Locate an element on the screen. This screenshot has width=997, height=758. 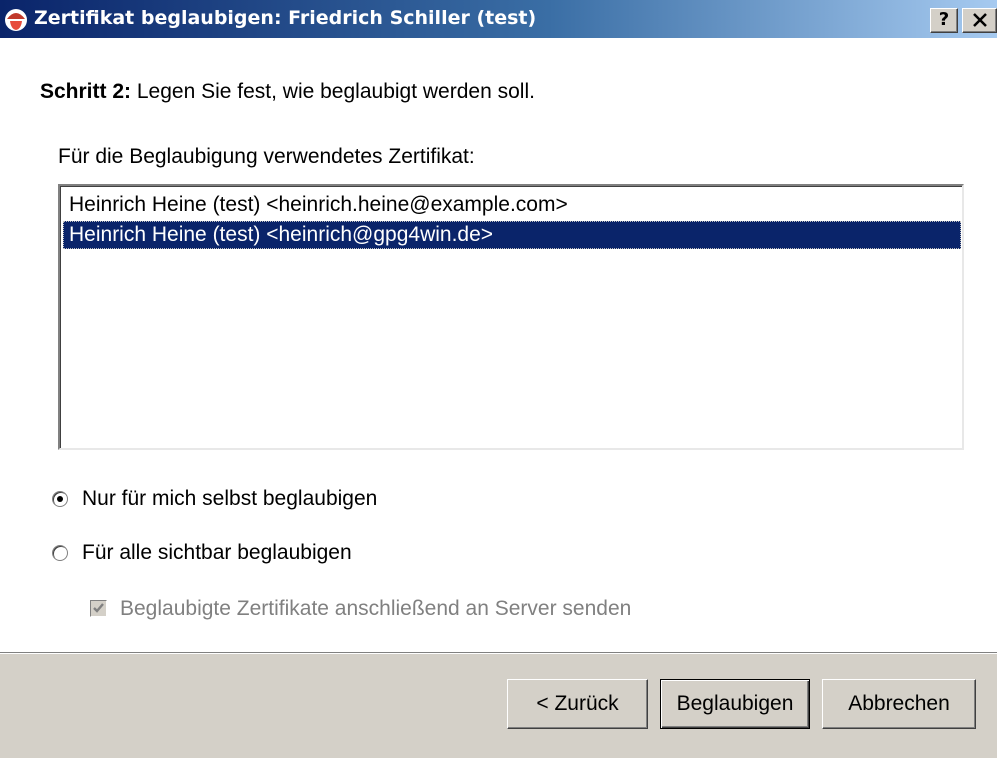
radio-certify-self-label: Nur für mich selbst beglaubigen is located at coordinates (229, 499).